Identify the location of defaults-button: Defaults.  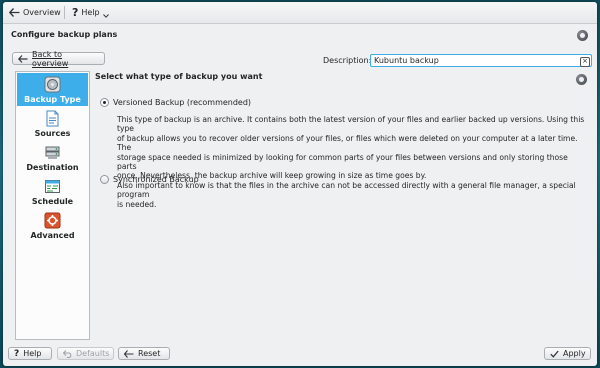
(85, 353).